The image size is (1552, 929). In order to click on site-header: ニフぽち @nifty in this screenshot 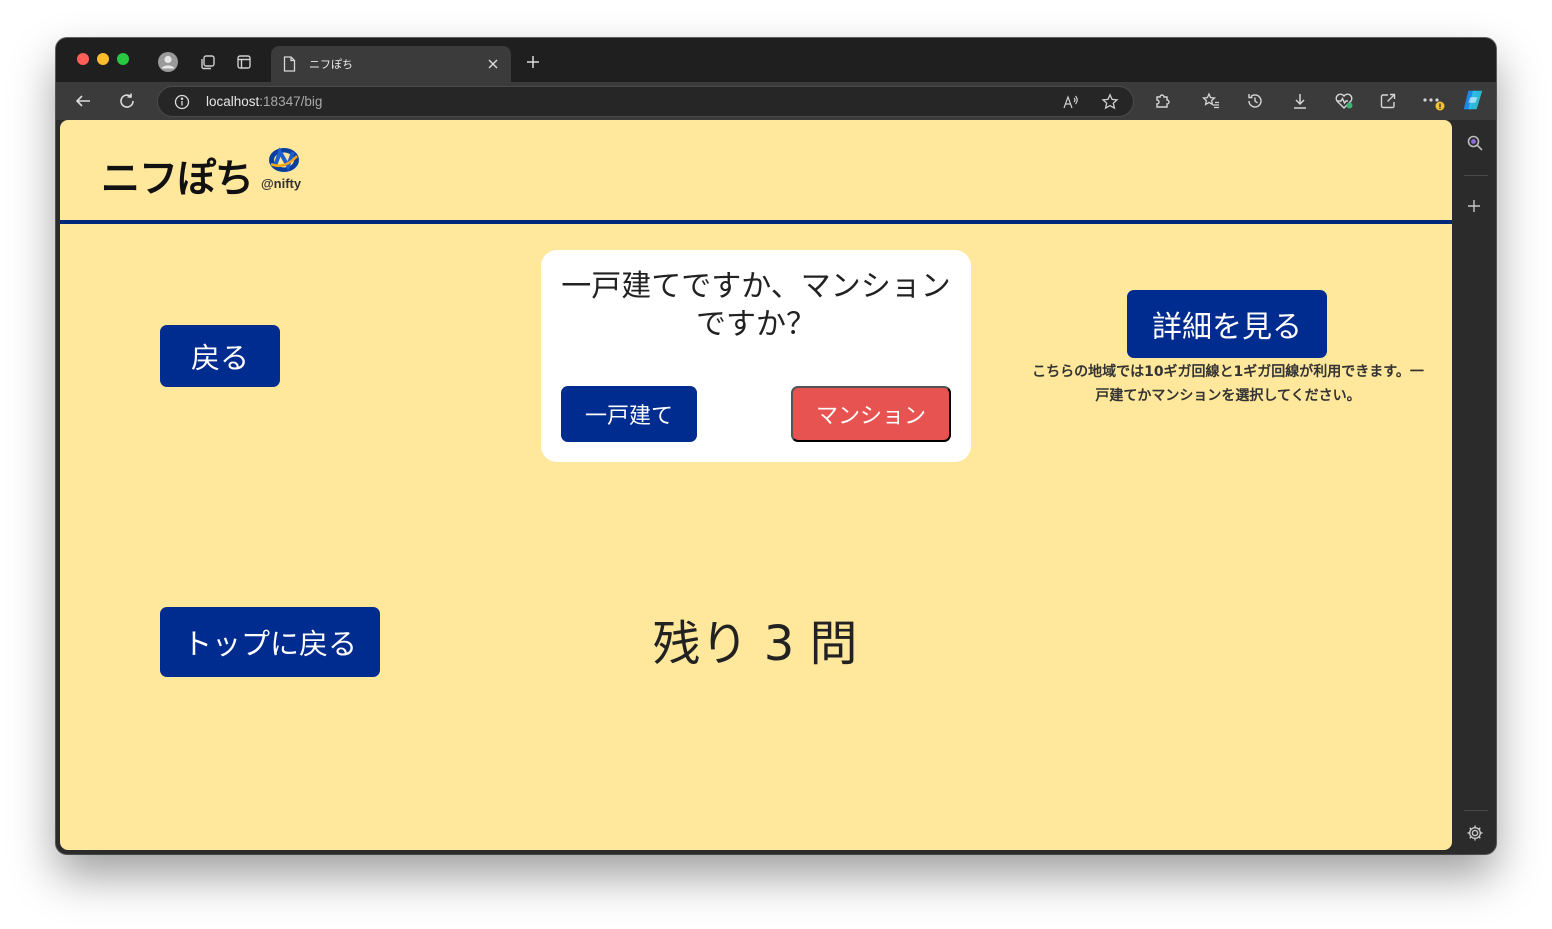, I will do `click(756, 170)`.